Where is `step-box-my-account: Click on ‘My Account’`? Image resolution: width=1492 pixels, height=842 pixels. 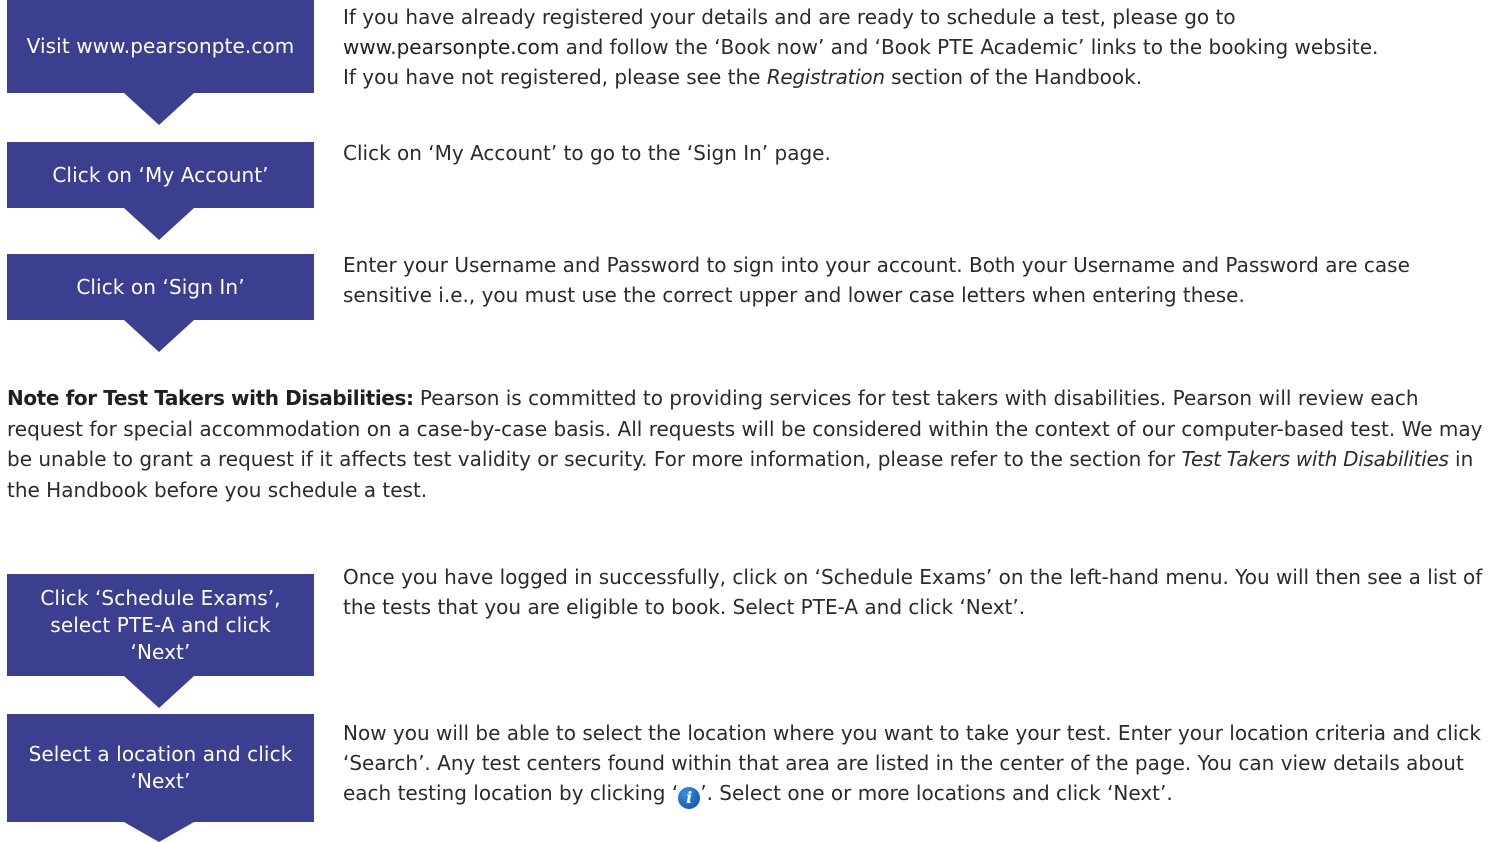 step-box-my-account: Click on ‘My Account’ is located at coordinates (160, 175).